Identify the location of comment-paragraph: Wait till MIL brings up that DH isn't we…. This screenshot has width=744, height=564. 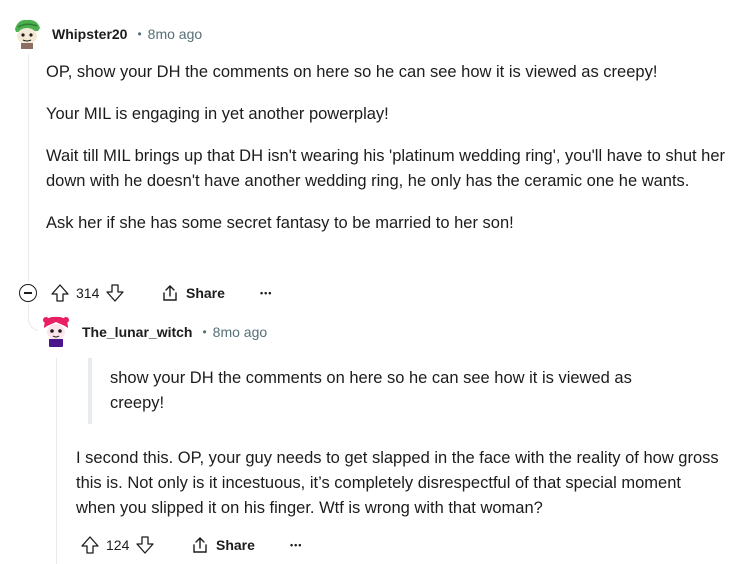
(386, 168).